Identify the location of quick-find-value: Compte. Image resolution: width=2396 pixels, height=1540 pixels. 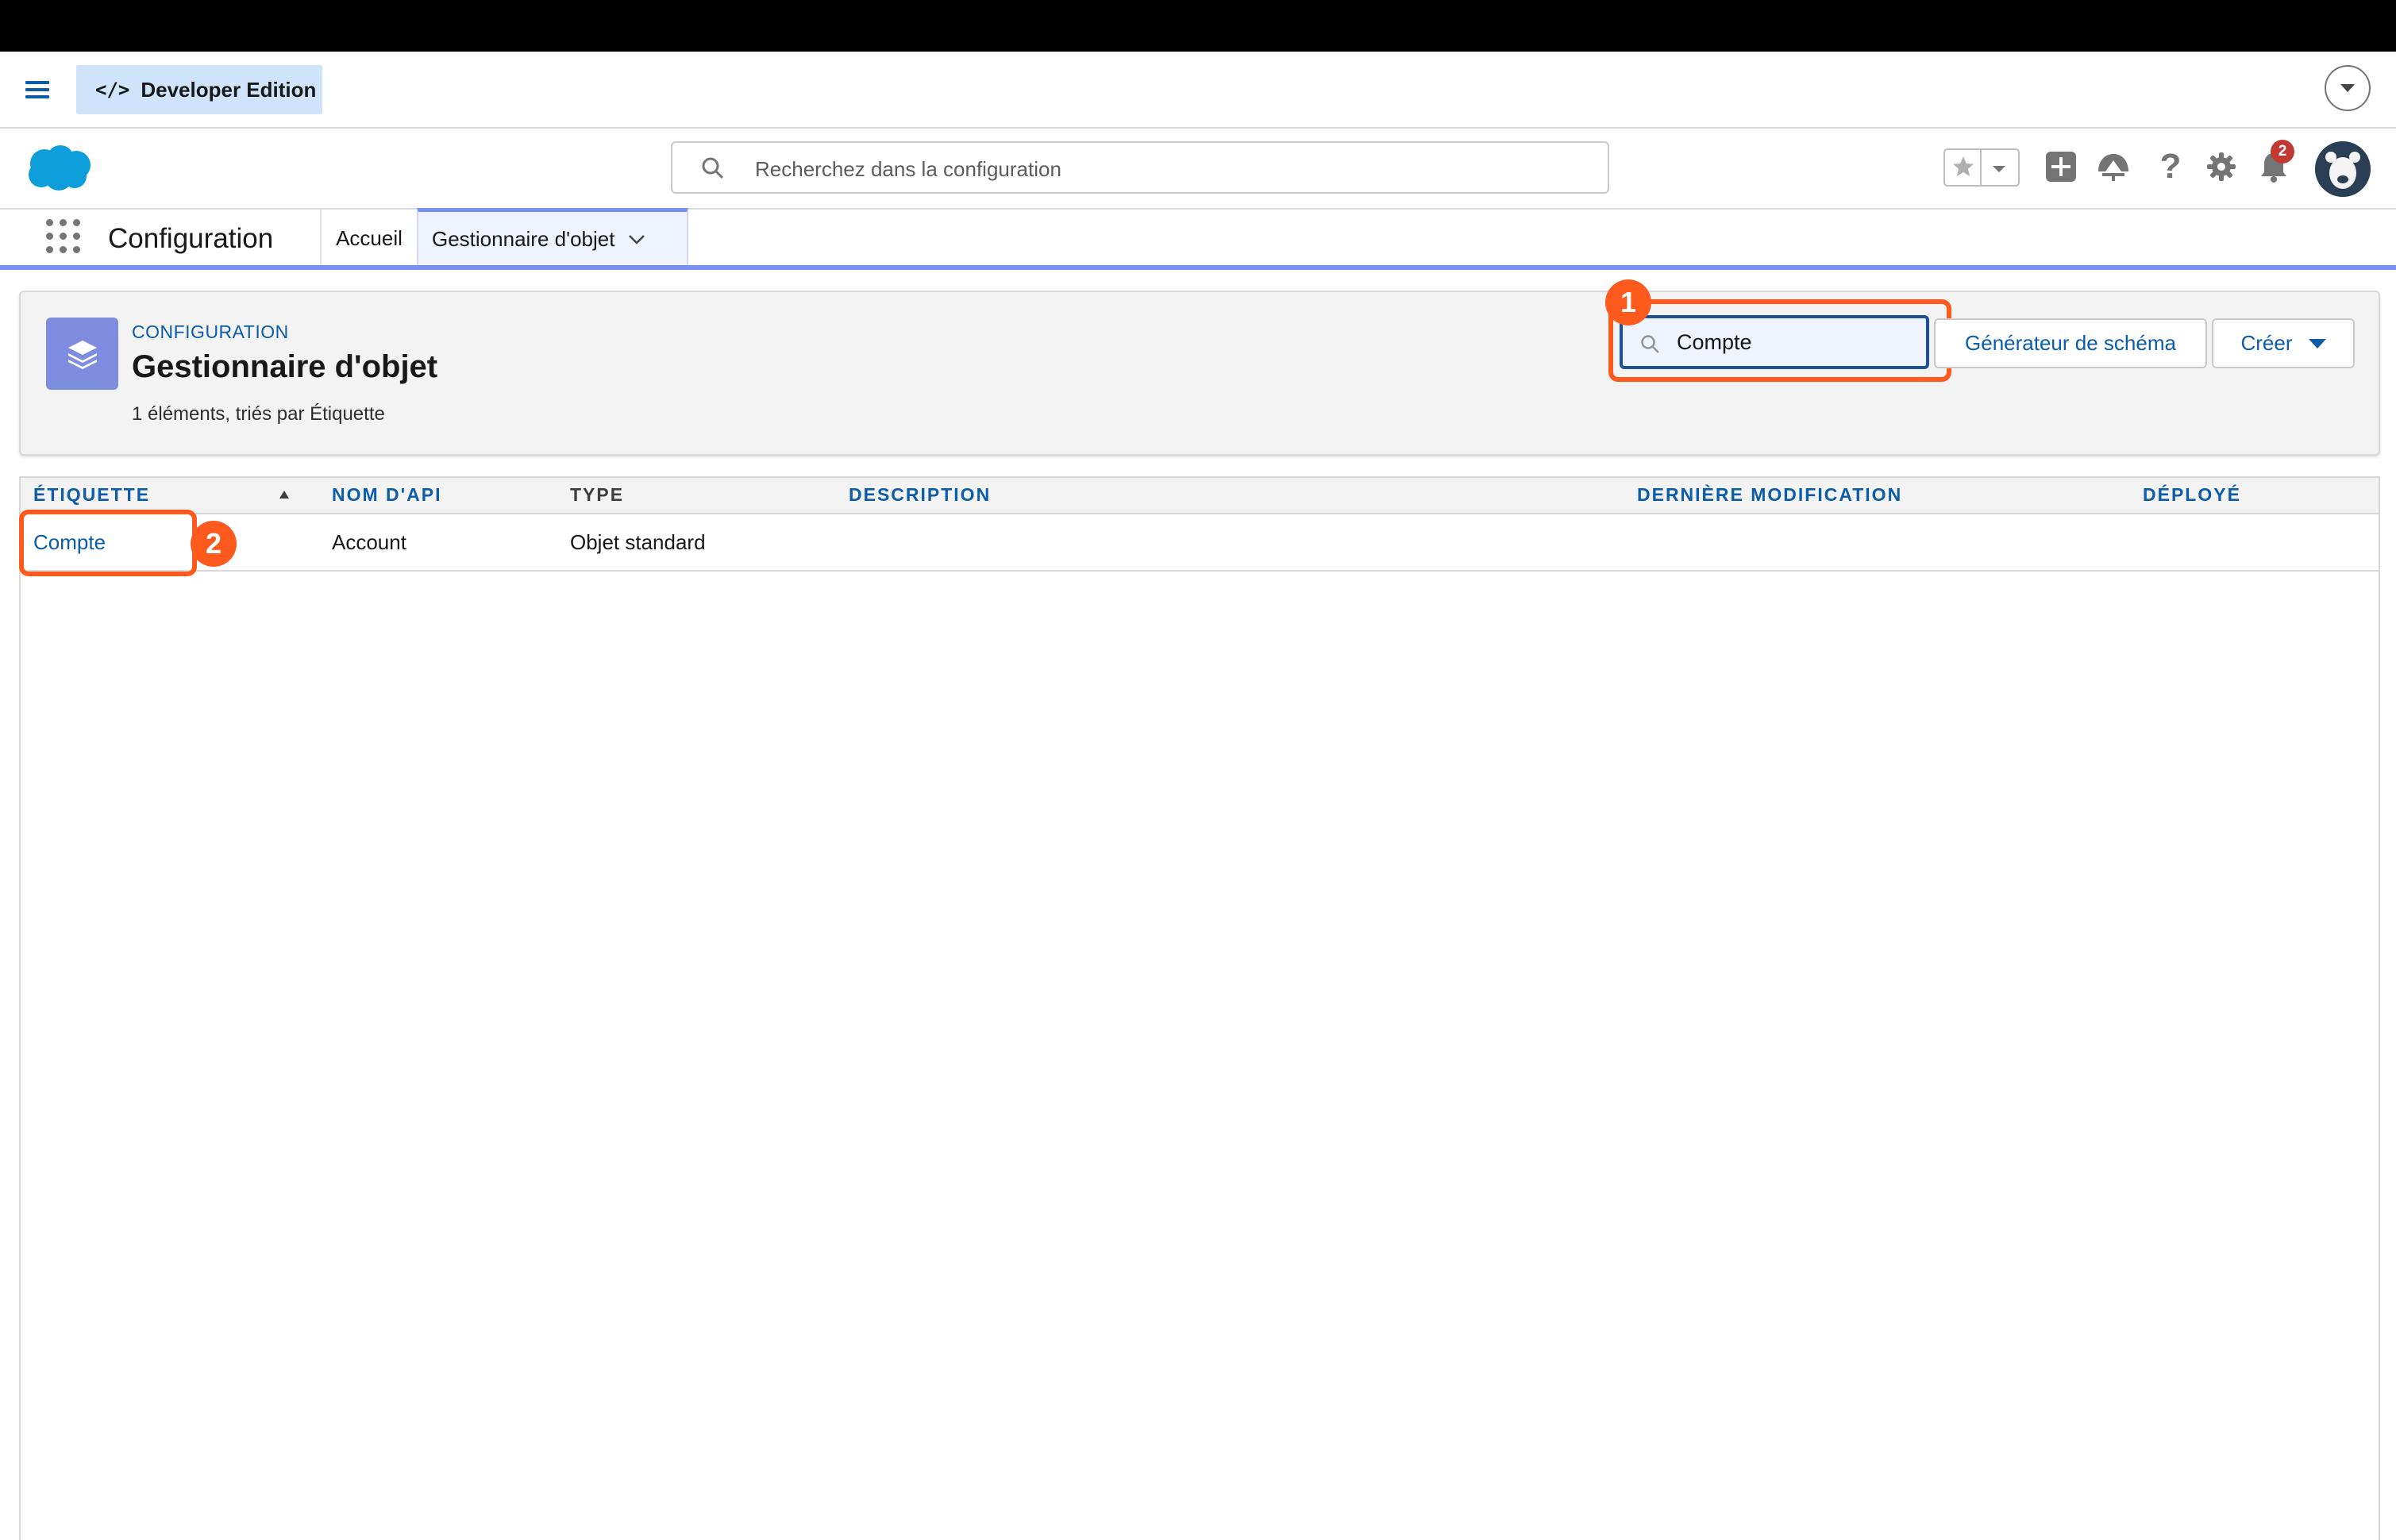
(1715, 342).